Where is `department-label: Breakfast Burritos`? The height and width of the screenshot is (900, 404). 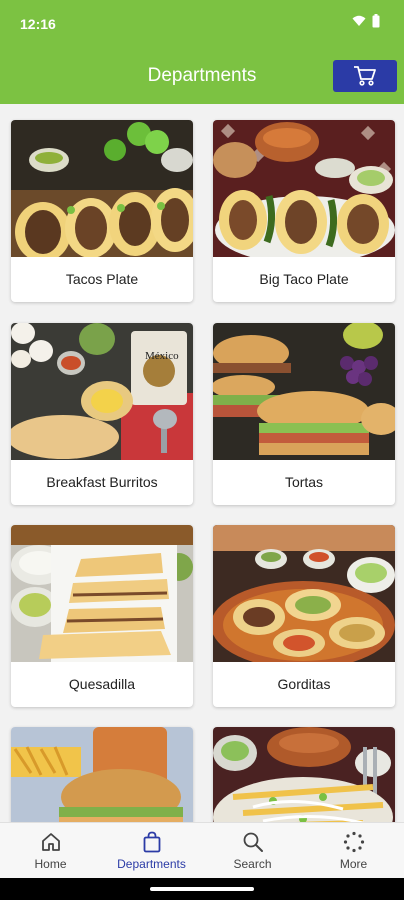
department-label: Breakfast Burritos is located at coordinates (102, 482).